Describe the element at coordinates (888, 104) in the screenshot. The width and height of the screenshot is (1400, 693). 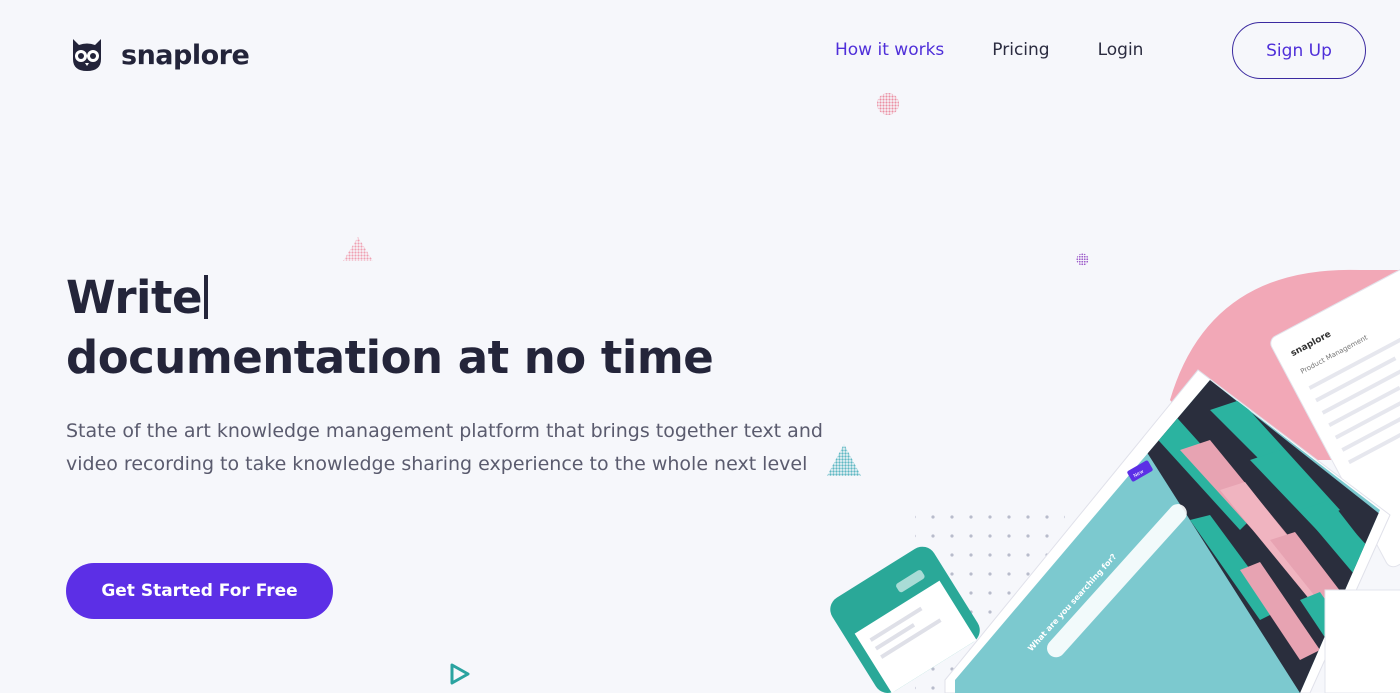
I see `pink-dot-decoration` at that location.